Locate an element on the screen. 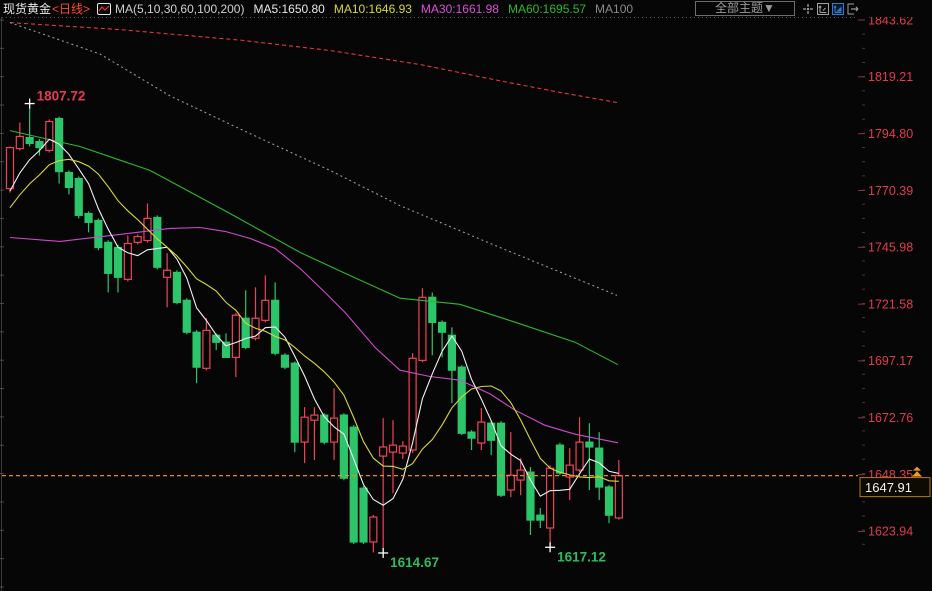 This screenshot has width=932, height=591. y-axis-label: 1672.76 is located at coordinates (890, 418).